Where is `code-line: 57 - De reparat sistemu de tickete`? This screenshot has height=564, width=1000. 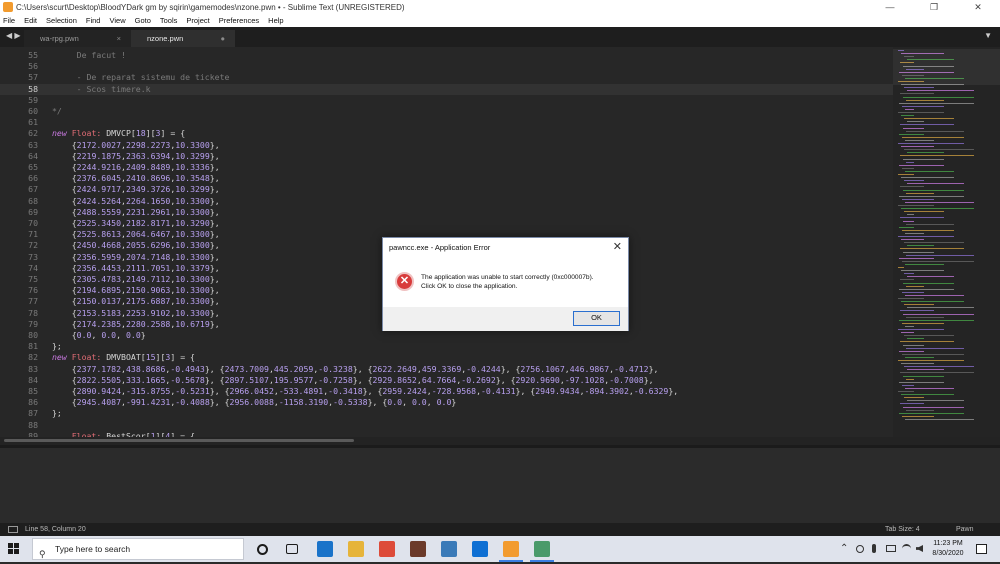 code-line: 57 - De reparat sistemu de tickete is located at coordinates (446, 77).